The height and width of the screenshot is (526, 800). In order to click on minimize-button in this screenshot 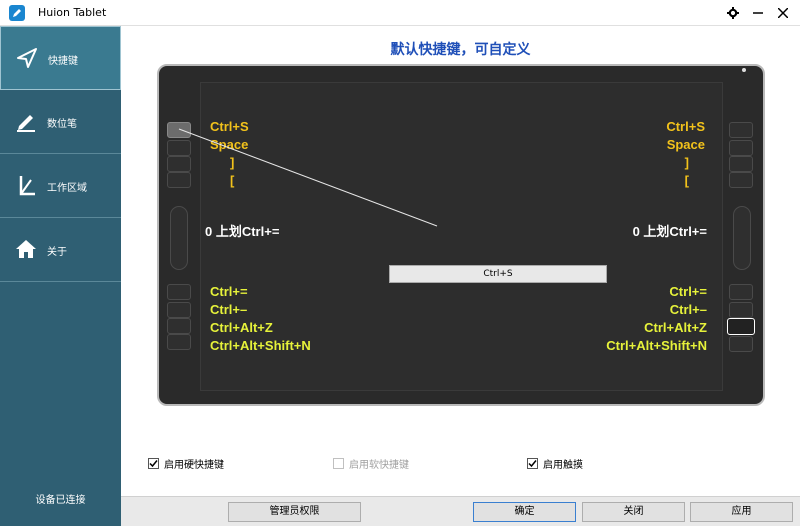, I will do `click(758, 13)`.